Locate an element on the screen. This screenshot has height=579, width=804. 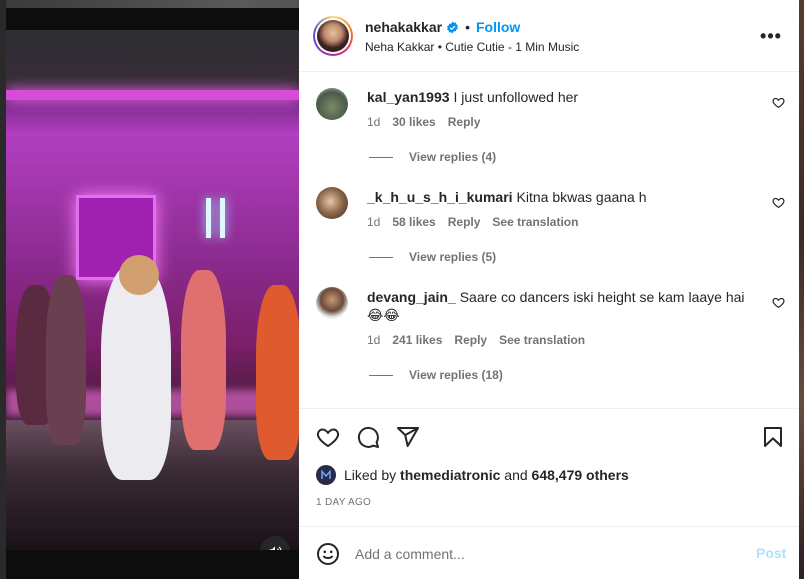
author-row: nehakakkar • Follow is located at coordinates (442, 27).